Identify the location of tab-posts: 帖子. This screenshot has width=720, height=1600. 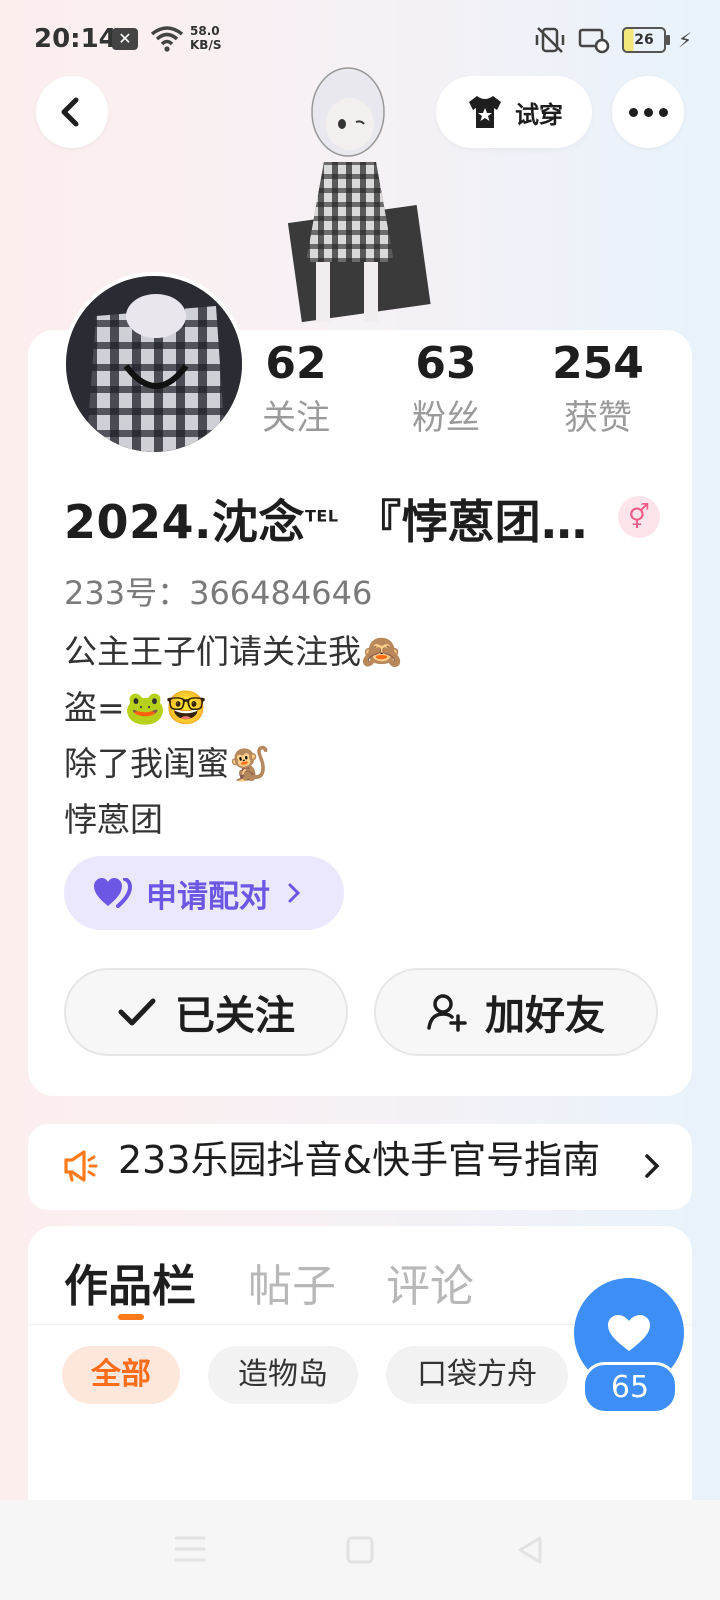
(292, 1282).